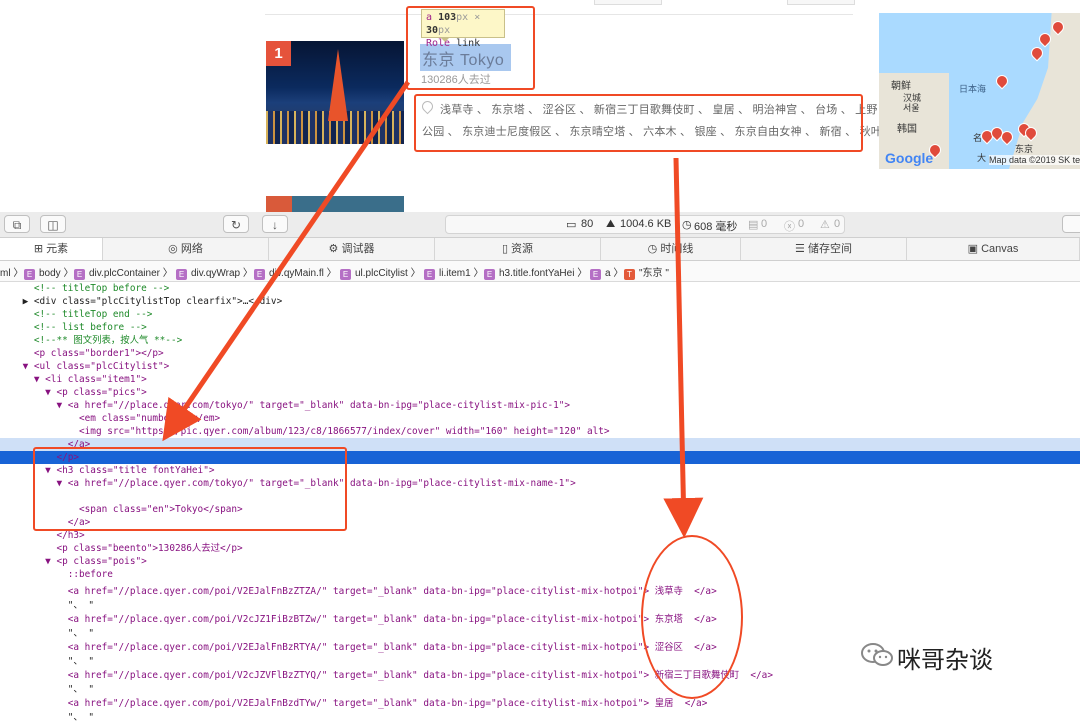 This screenshot has height=724, width=1080. What do you see at coordinates (286, 261) in the screenshot?
I see `arrow-to-code` at bounding box center [286, 261].